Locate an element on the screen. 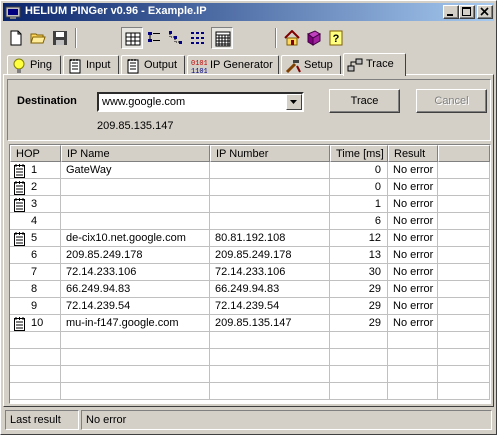 This screenshot has height=435, width=497. hop-number: 6 is located at coordinates (34, 255).